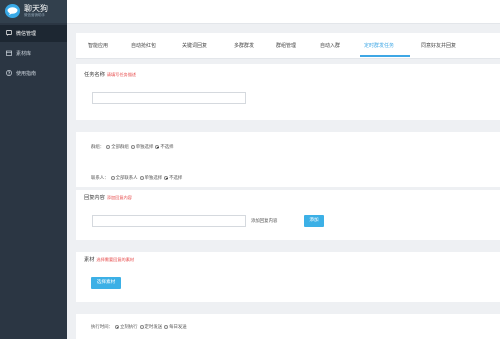 The height and width of the screenshot is (339, 500). I want to click on sidebar-item-guide: 使用指南, so click(33, 73).